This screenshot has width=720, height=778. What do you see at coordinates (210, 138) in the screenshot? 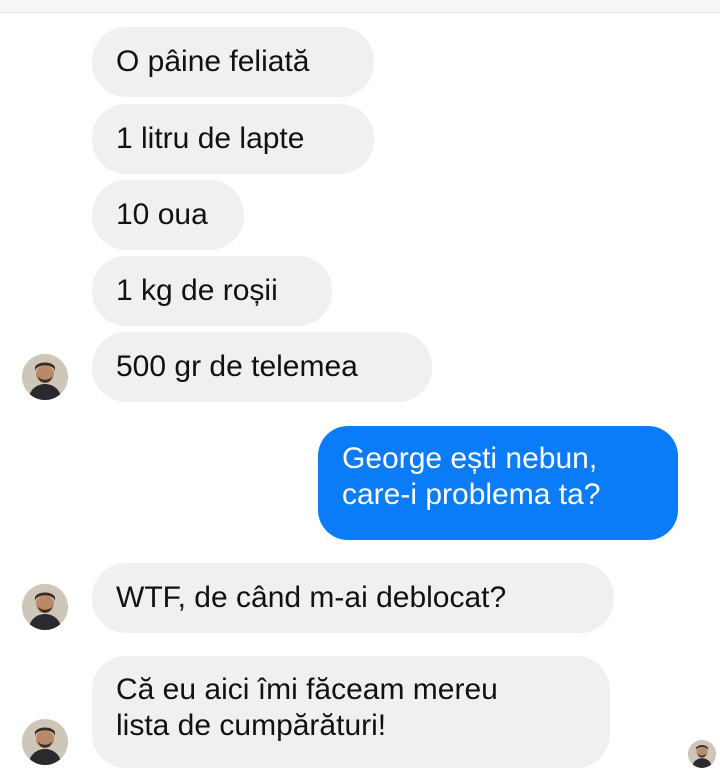
I see `message-text: 1 litru de lapte` at bounding box center [210, 138].